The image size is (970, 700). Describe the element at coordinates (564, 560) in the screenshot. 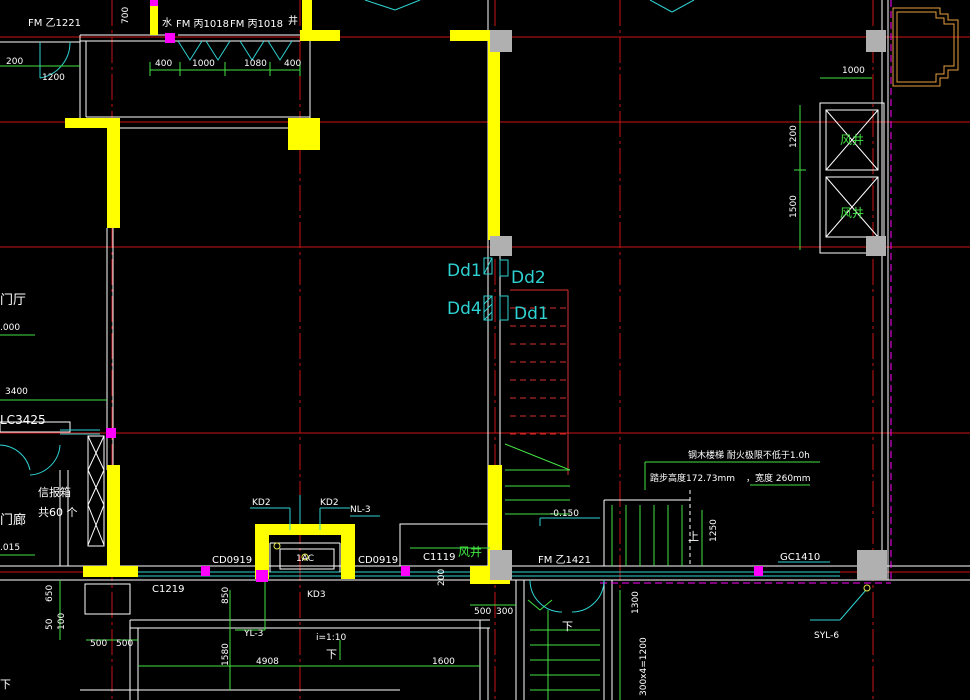

I see `door-label: FM 乙1421` at that location.